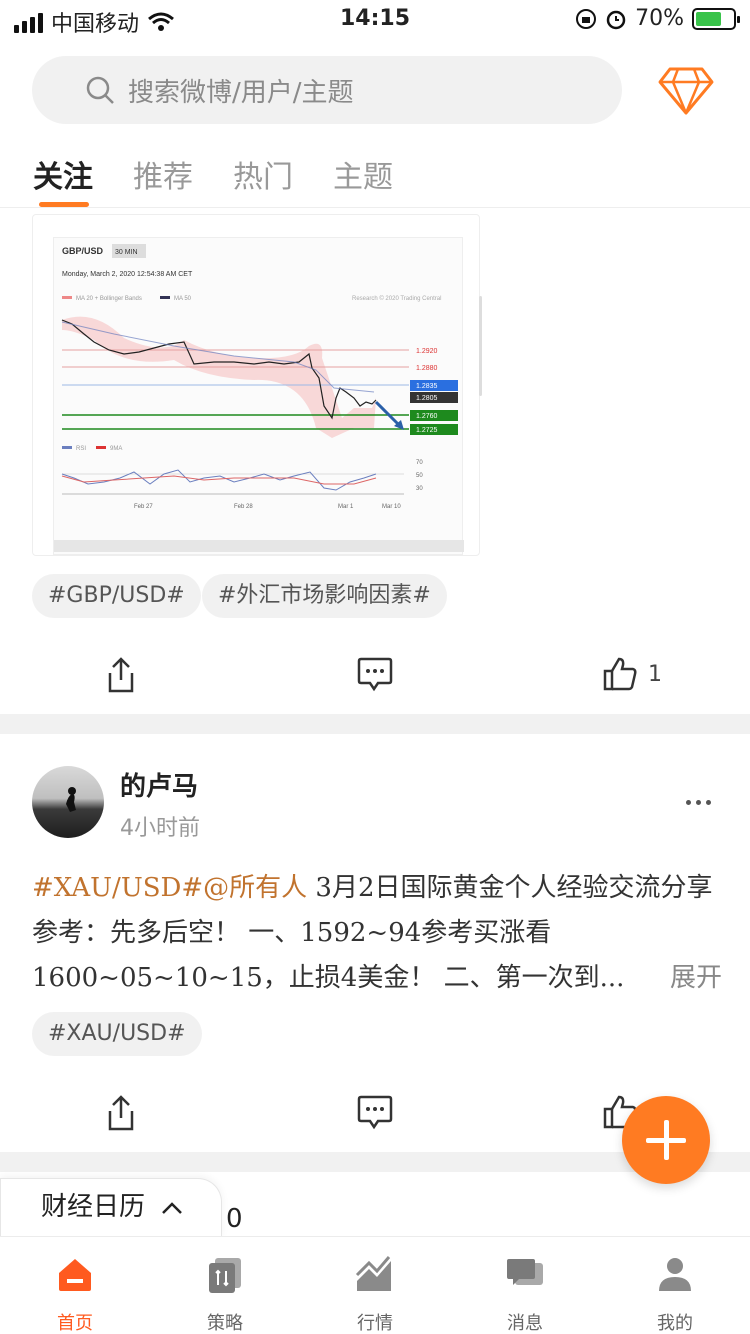  What do you see at coordinates (64, 204) in the screenshot?
I see `active-tab-indicator` at bounding box center [64, 204].